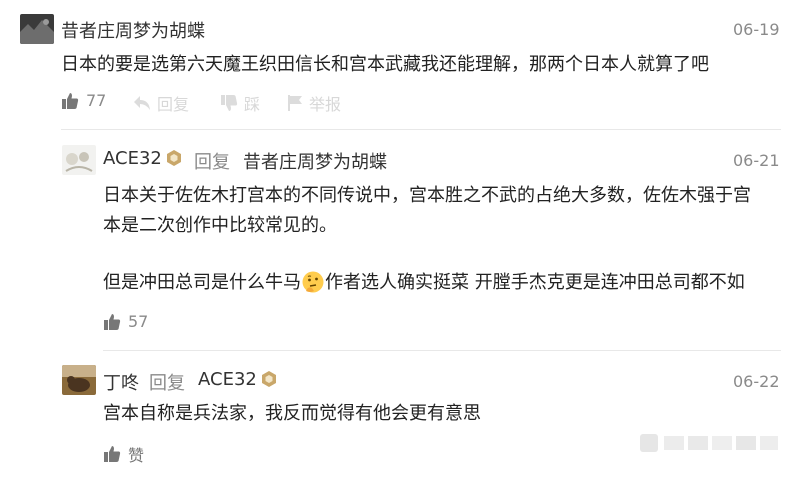 This screenshot has height=478, width=798. I want to click on reply-to-user: 昔者庄周梦为胡蝶, so click(315, 161).